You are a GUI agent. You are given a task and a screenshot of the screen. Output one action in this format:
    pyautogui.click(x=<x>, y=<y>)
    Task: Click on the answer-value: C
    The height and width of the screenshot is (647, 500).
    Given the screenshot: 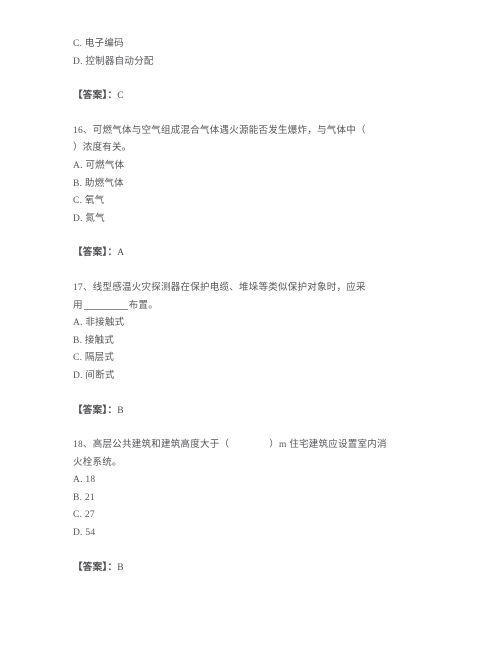 What is the action you would take?
    pyautogui.click(x=120, y=96)
    